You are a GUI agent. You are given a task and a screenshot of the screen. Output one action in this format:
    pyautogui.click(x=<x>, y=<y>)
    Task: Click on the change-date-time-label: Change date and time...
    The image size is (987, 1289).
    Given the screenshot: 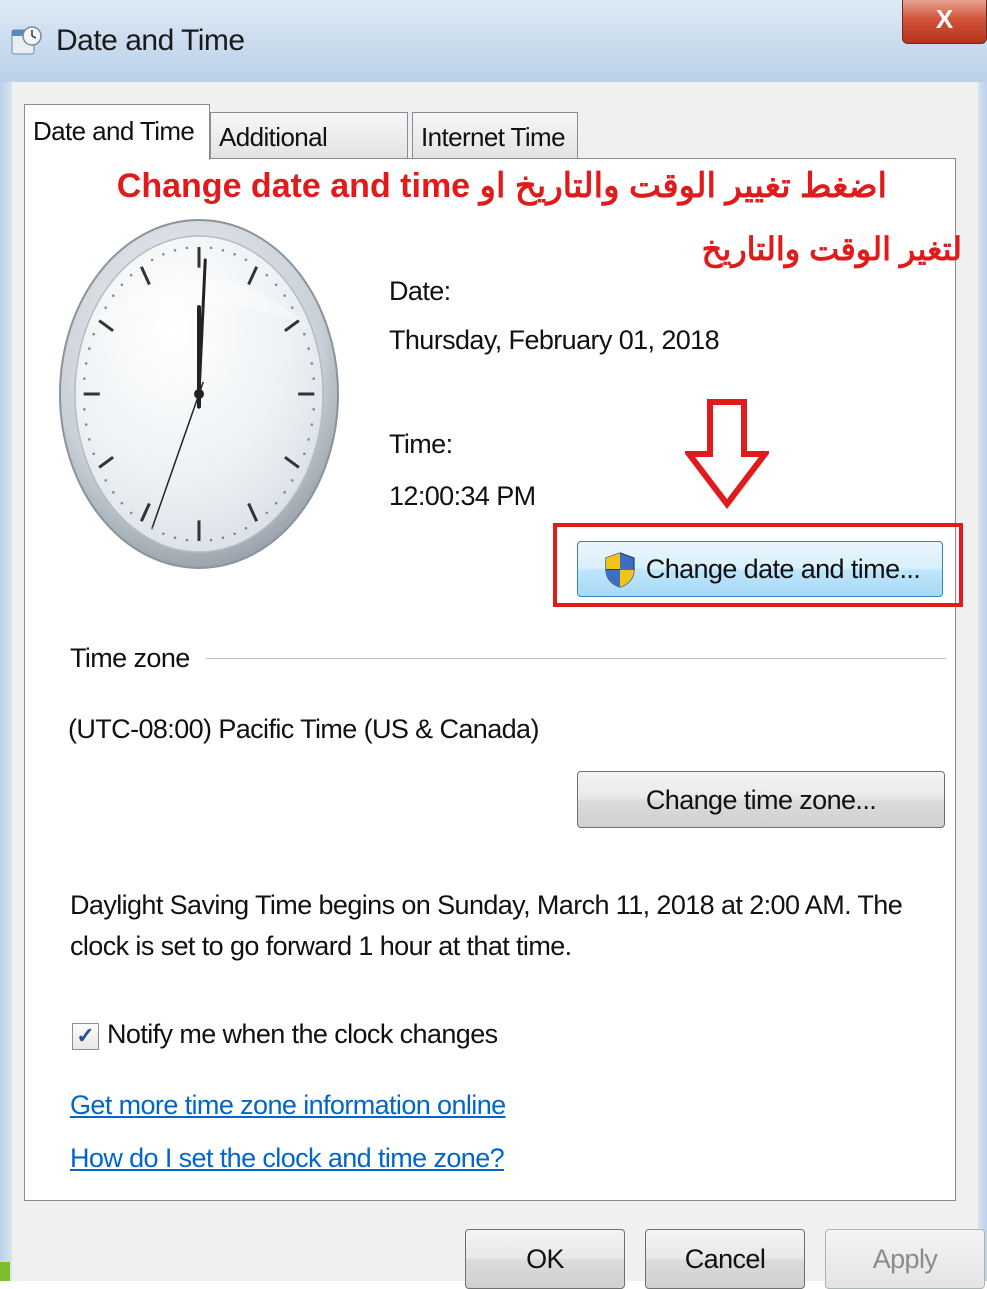 What is the action you would take?
    pyautogui.click(x=783, y=569)
    